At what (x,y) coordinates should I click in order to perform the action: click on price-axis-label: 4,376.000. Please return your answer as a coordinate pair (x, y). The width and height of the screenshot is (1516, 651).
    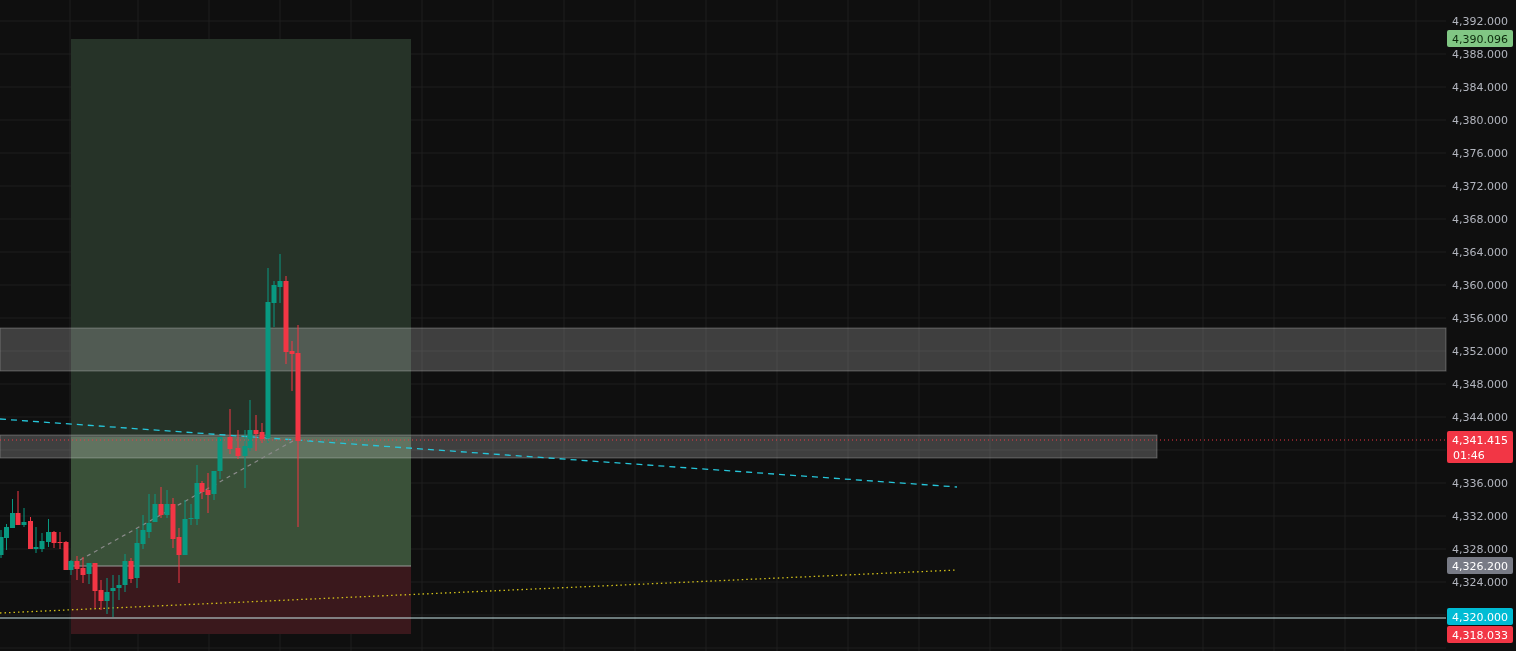
    Looking at the image, I should click on (1480, 153).